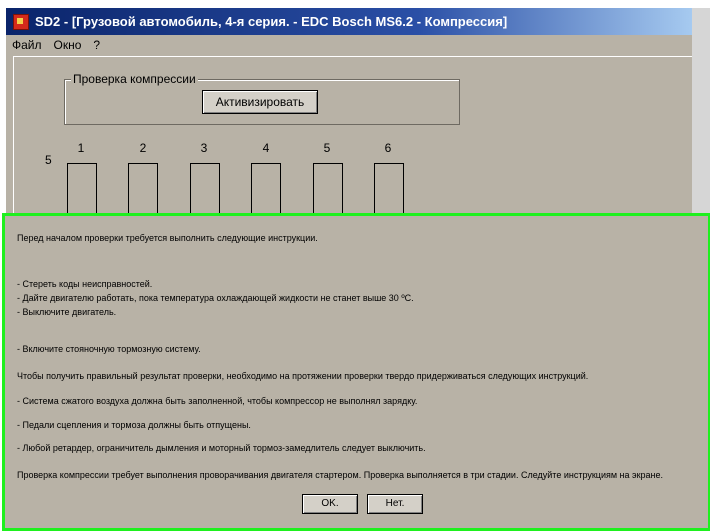 This screenshot has height=532, width=710. Describe the element at coordinates (260, 102) in the screenshot. I see `activate-button: Активизировать` at that location.